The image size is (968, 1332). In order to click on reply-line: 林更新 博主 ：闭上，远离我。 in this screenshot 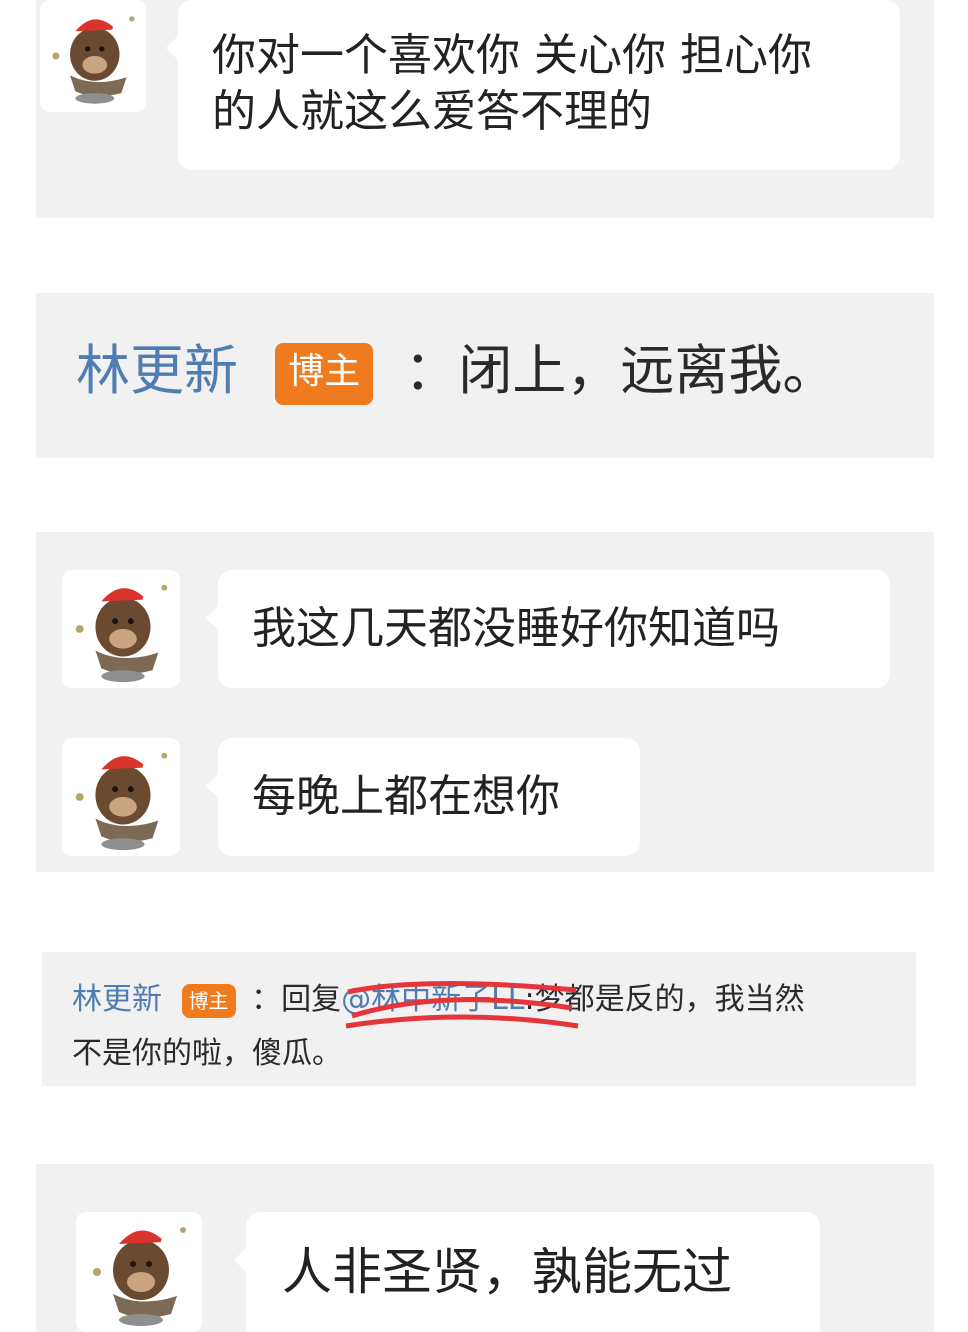, I will do `click(456, 371)`.